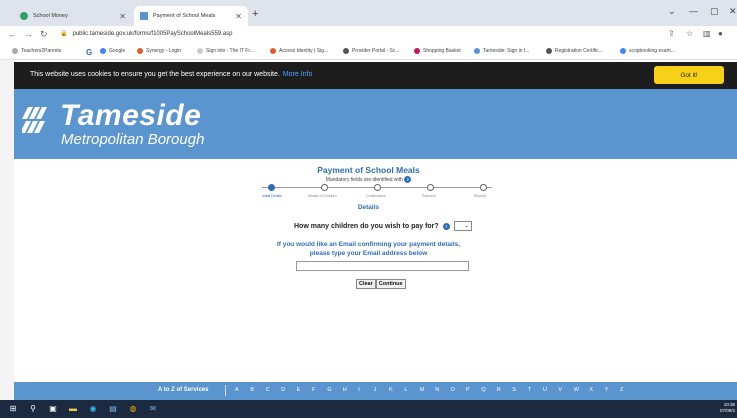 The height and width of the screenshot is (418, 737). What do you see at coordinates (73, 16) in the screenshot?
I see `tab-school-money: School Money ✕` at bounding box center [73, 16].